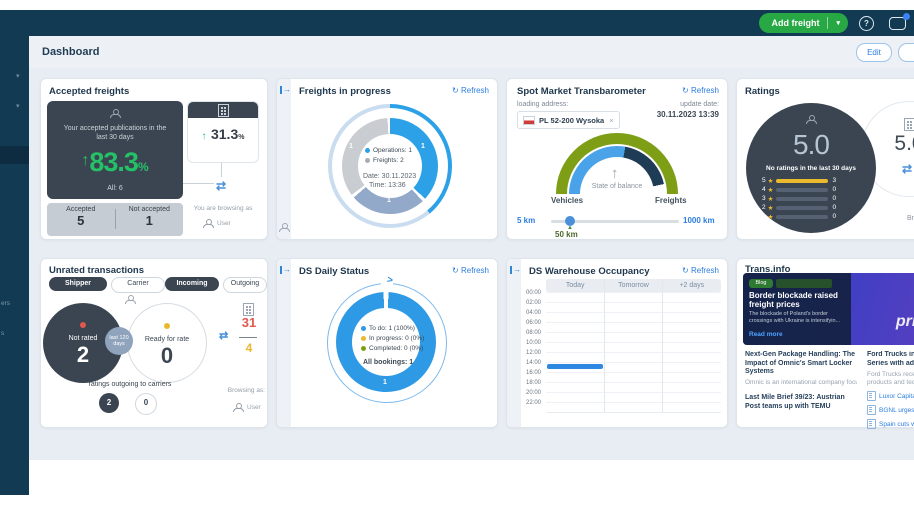  I want to click on yellow-status-dot, so click(167, 326).